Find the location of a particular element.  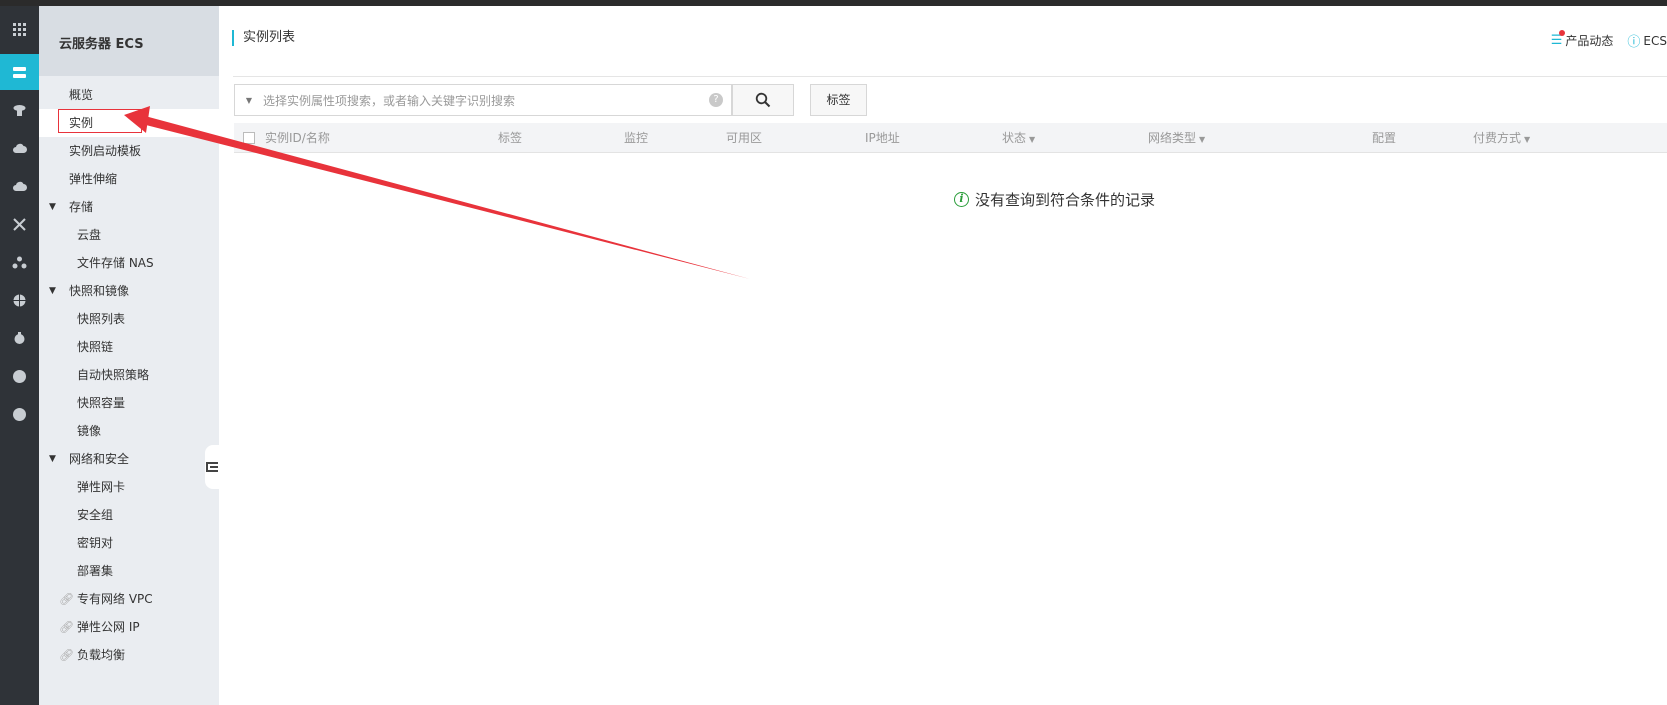

column-header-billing-method: 付费方式 ▼ is located at coordinates (1501, 139).